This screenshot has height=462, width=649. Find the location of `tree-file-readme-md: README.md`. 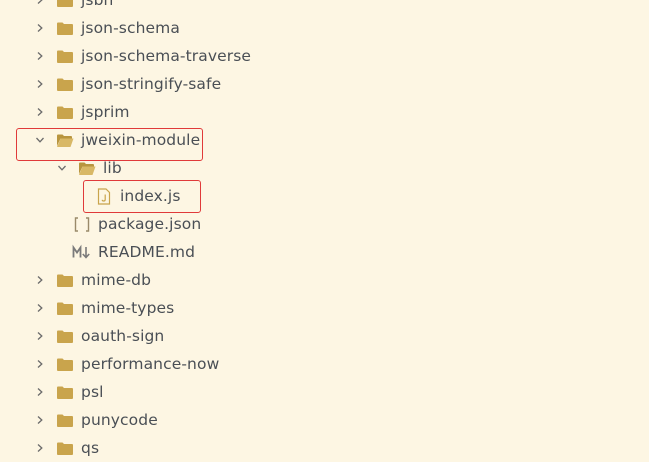

tree-file-readme-md: README.md is located at coordinates (324, 252).